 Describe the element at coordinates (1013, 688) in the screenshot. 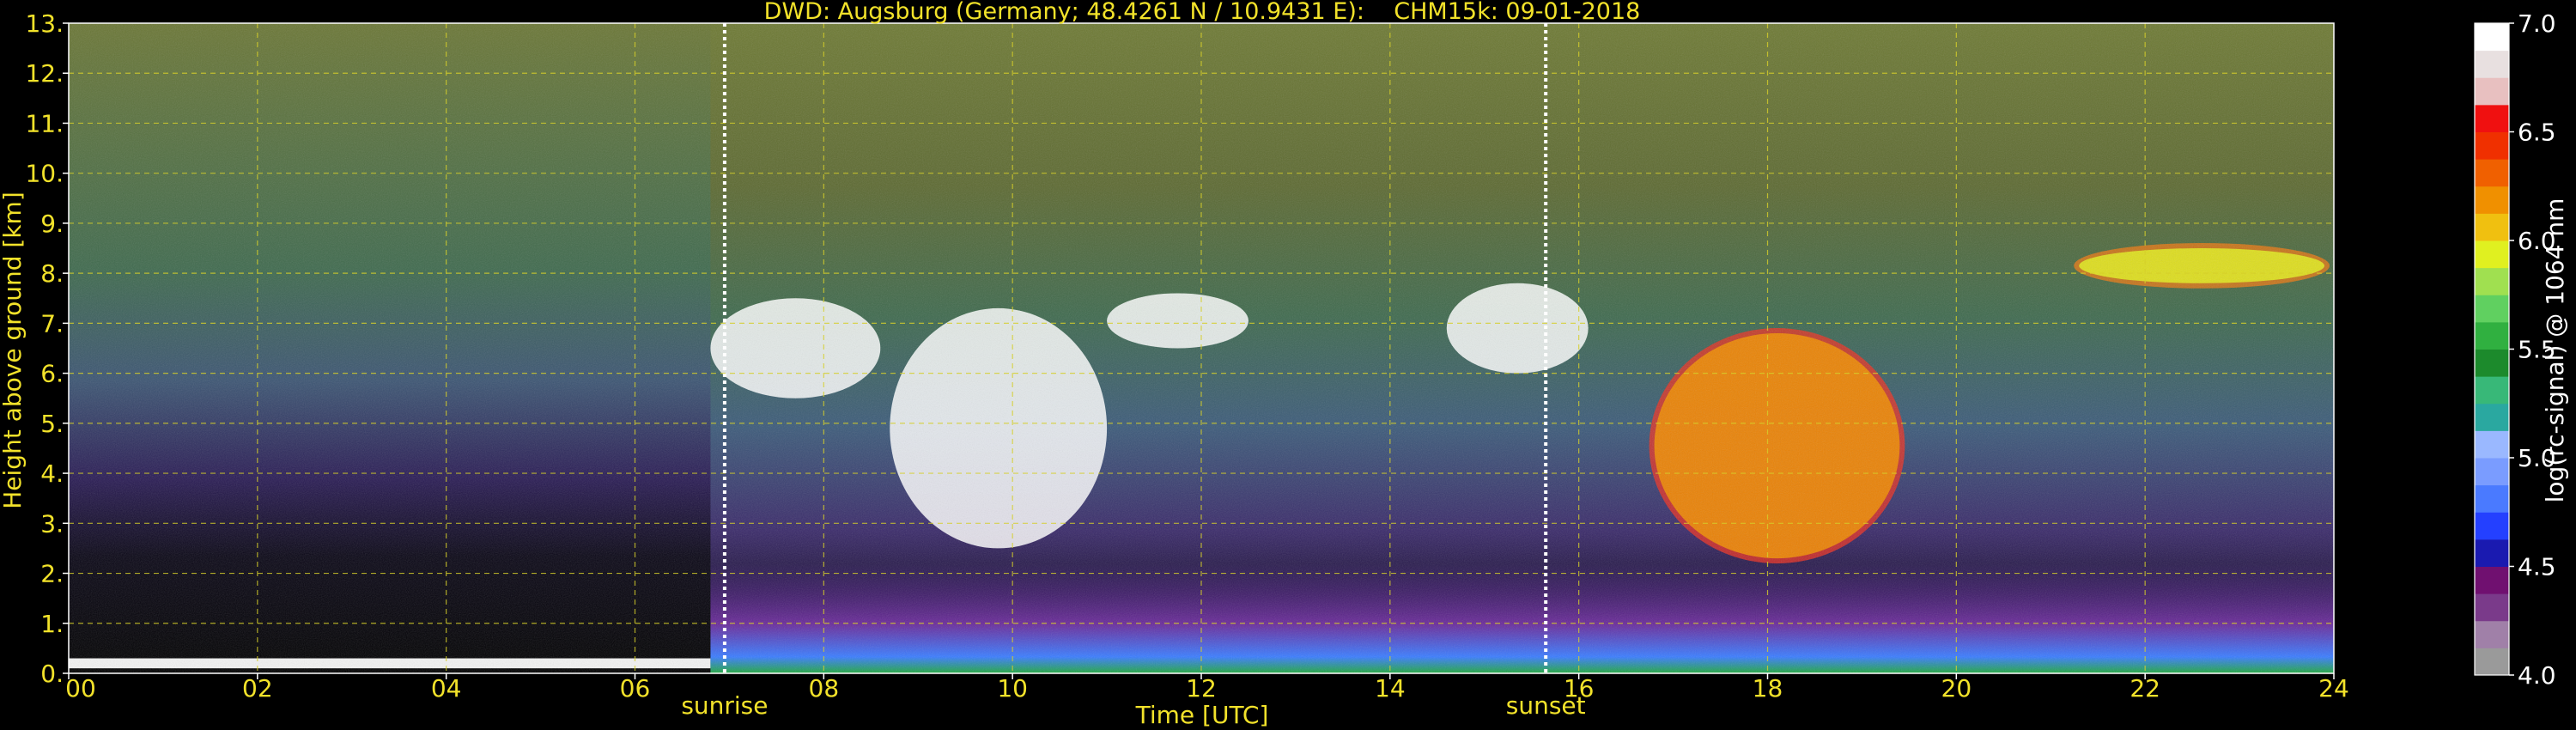

I see `x-tick-label: 10` at that location.